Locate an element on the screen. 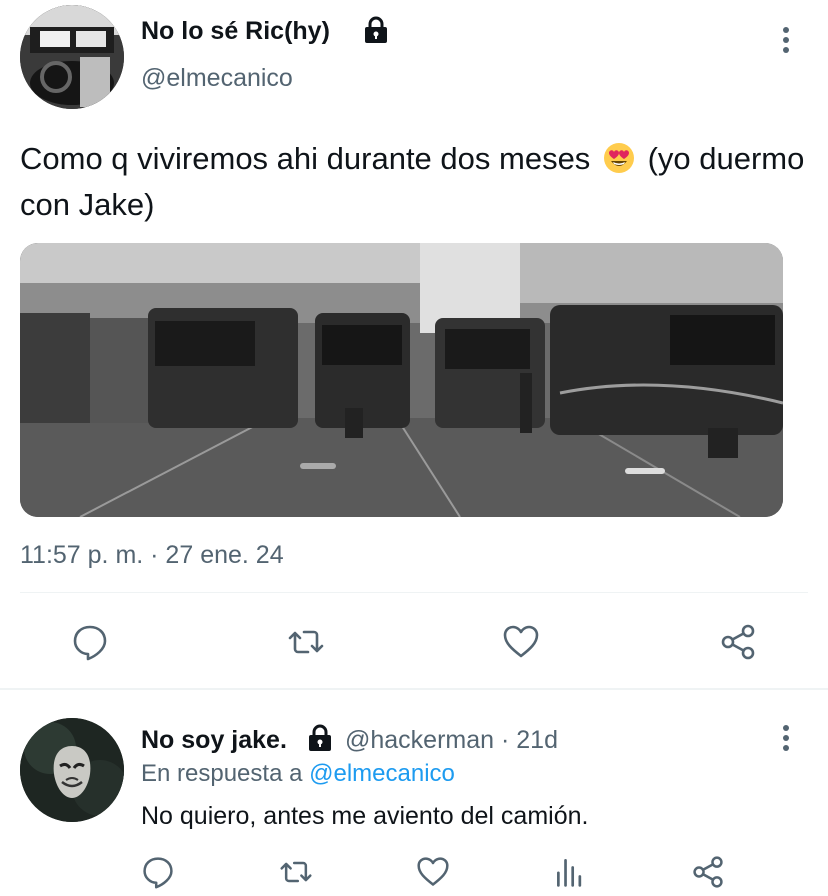 The height and width of the screenshot is (896, 828). reply-author-display-name: No soy jake. is located at coordinates (214, 740).